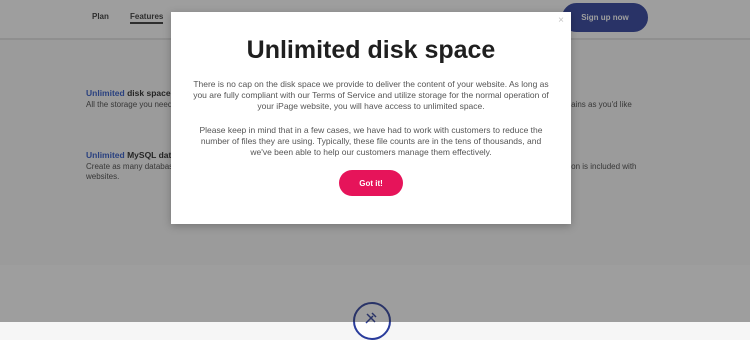 The width and height of the screenshot is (750, 340). I want to click on got-it-button: Got it!, so click(371, 183).